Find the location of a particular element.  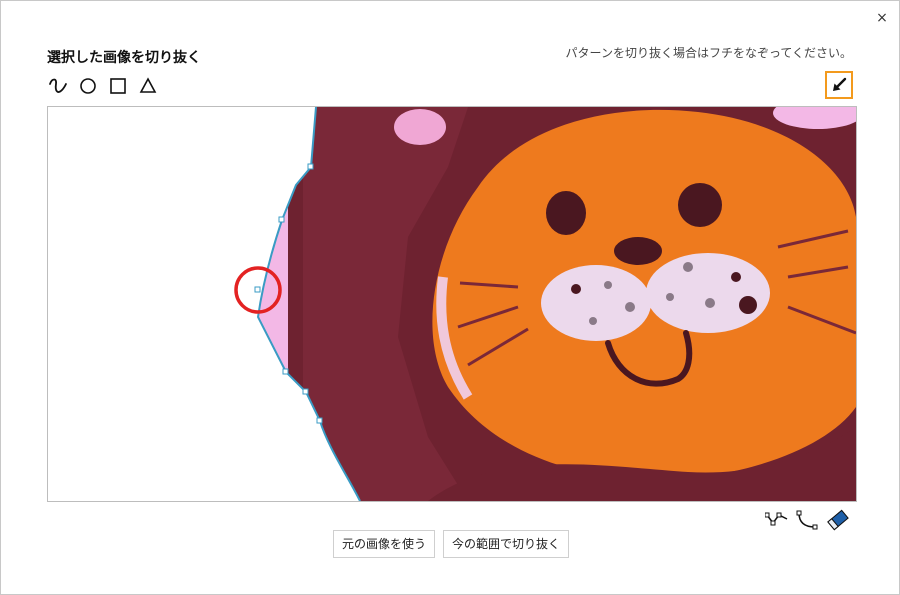

crop-current-button: 今の範囲で切り抜く is located at coordinates (506, 544).